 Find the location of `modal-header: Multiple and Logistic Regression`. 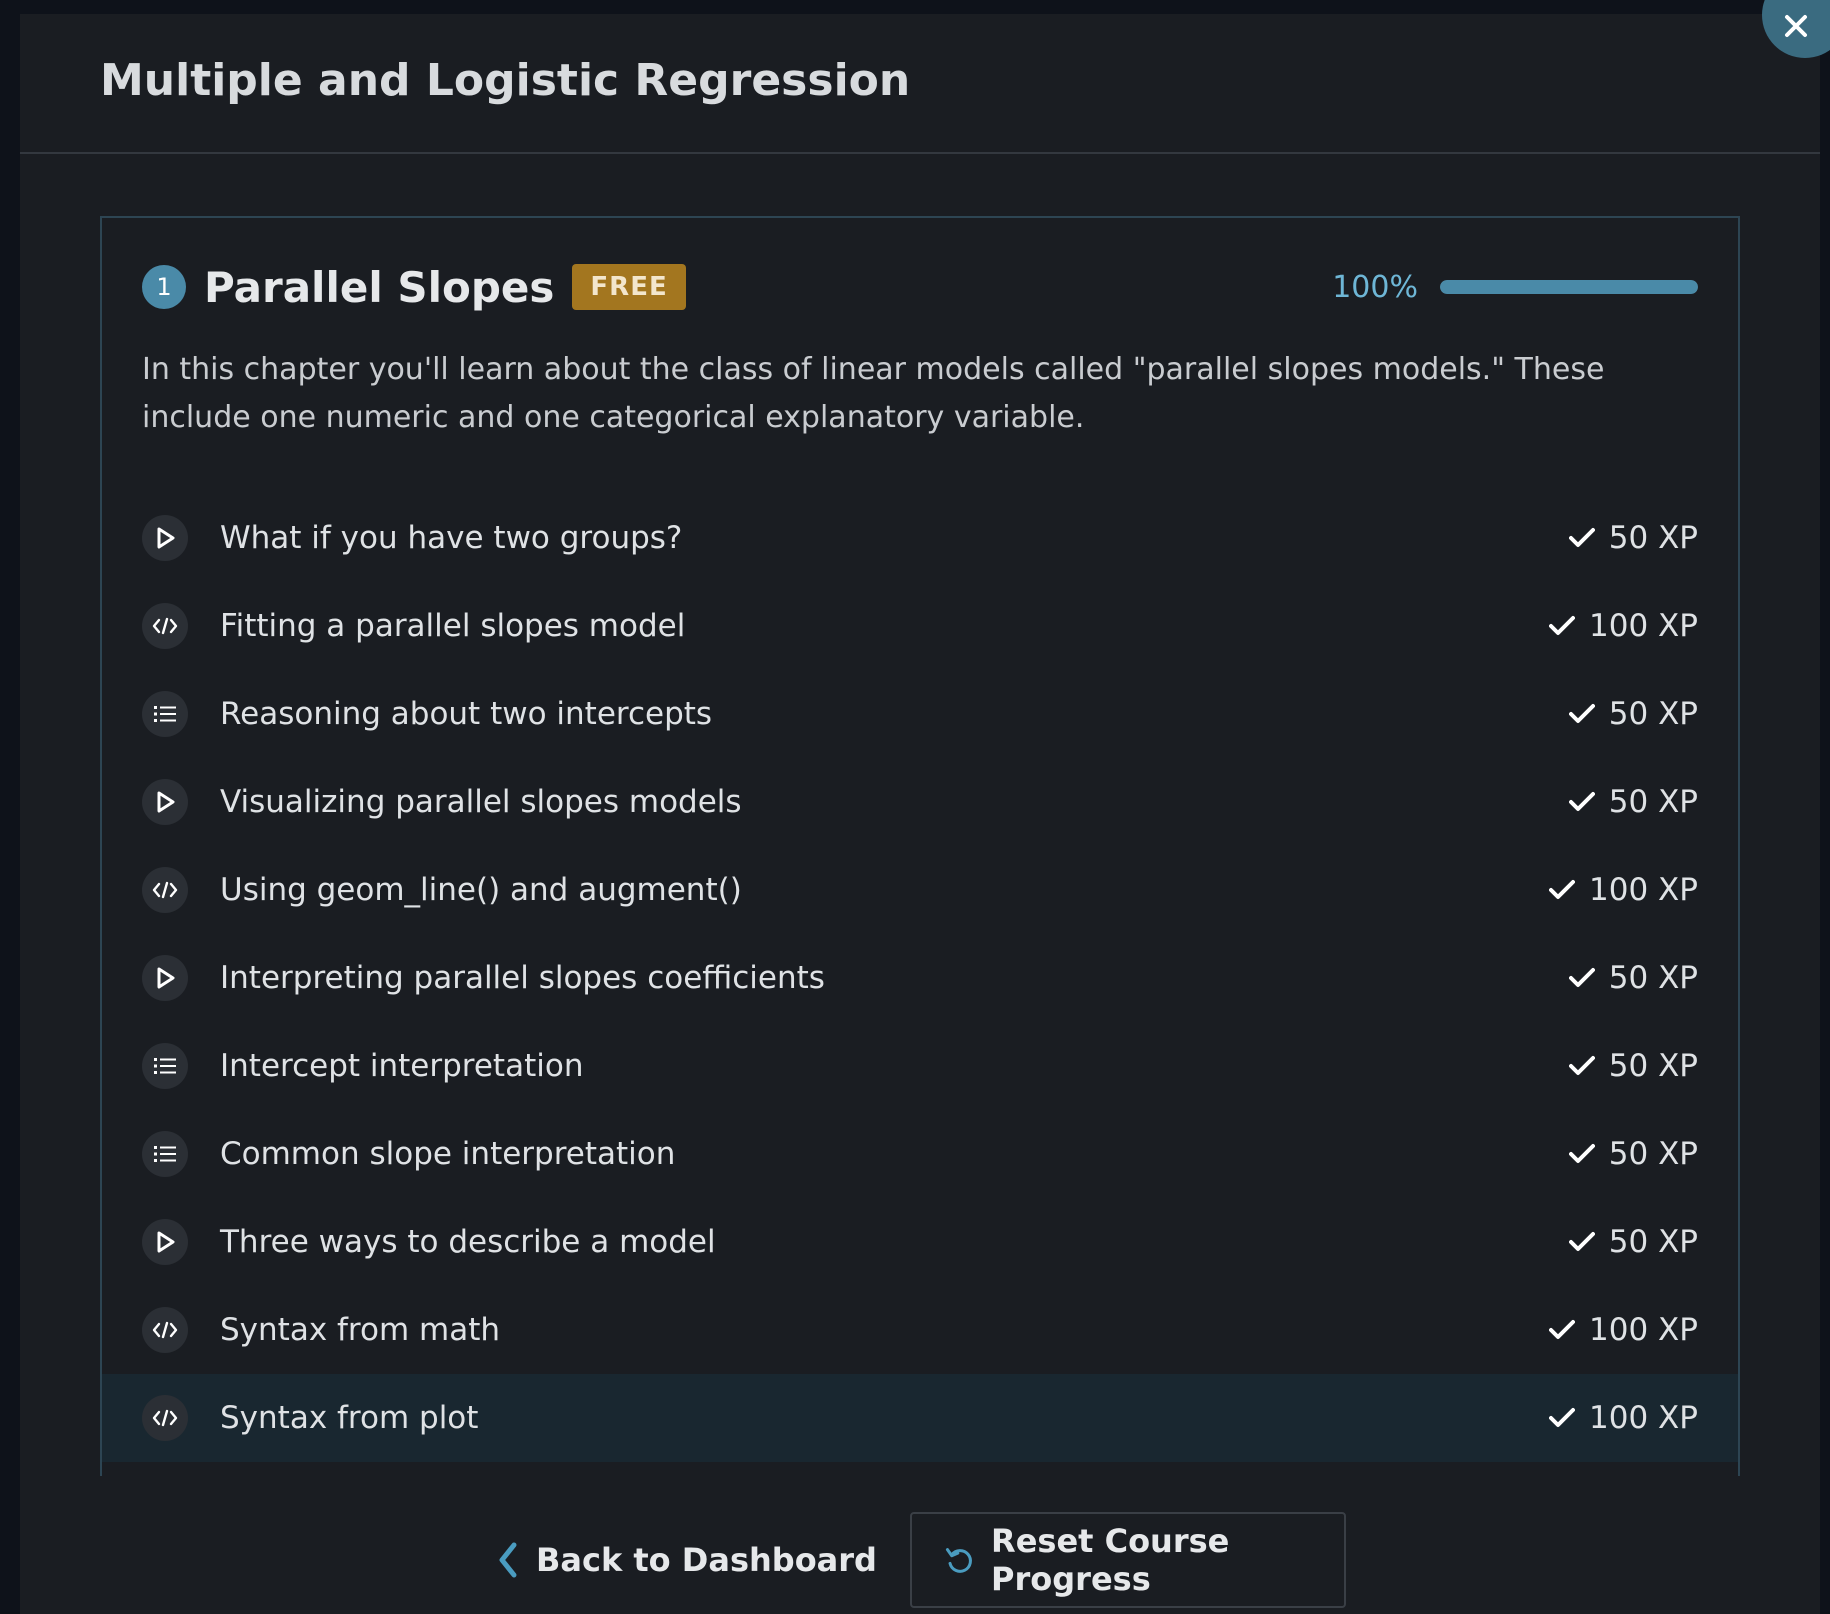

modal-header: Multiple and Logistic Regression is located at coordinates (920, 84).